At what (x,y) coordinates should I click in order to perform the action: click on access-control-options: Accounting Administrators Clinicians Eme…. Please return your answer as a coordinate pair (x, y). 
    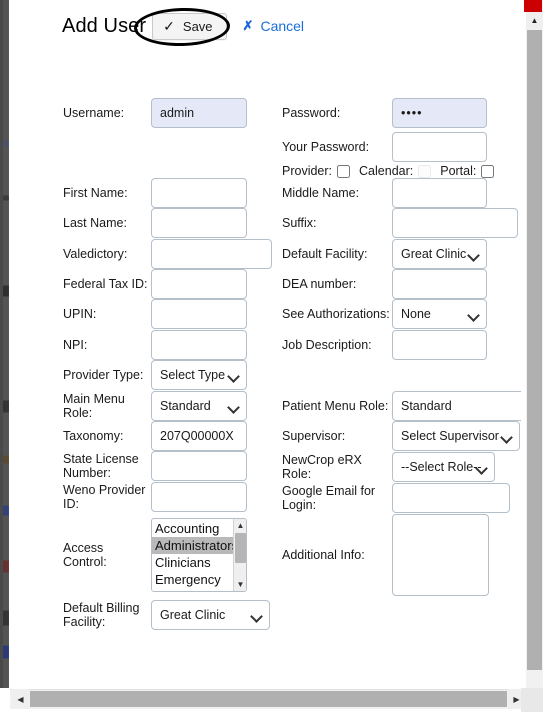
    Looking at the image, I should click on (192, 555).